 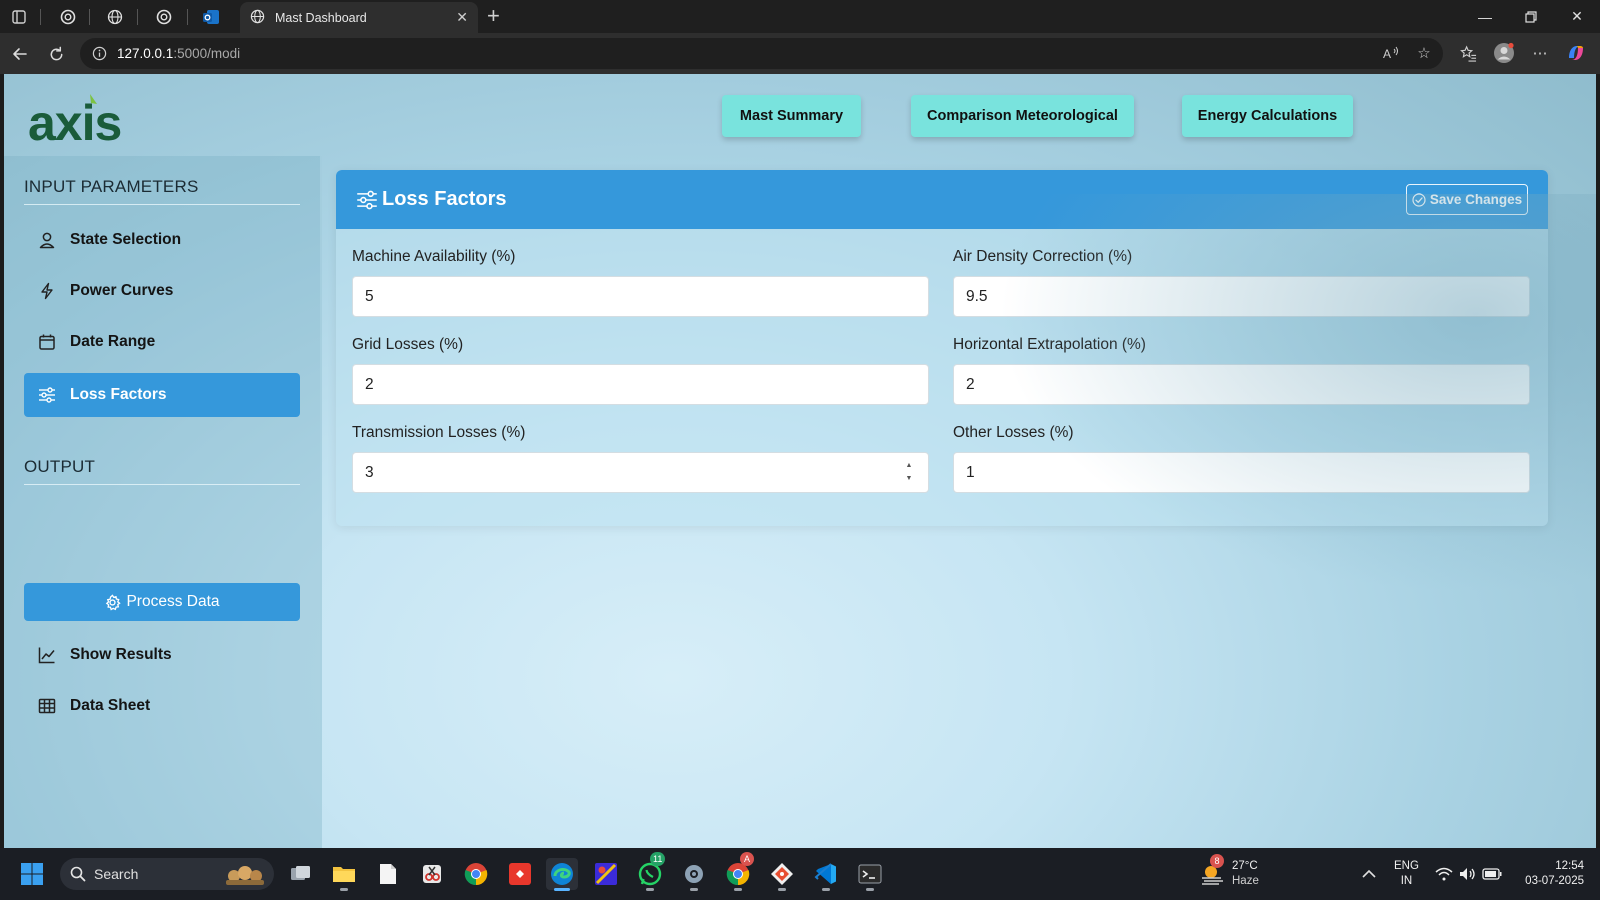 I want to click on sidebar-item-label: Show Results, so click(x=121, y=654).